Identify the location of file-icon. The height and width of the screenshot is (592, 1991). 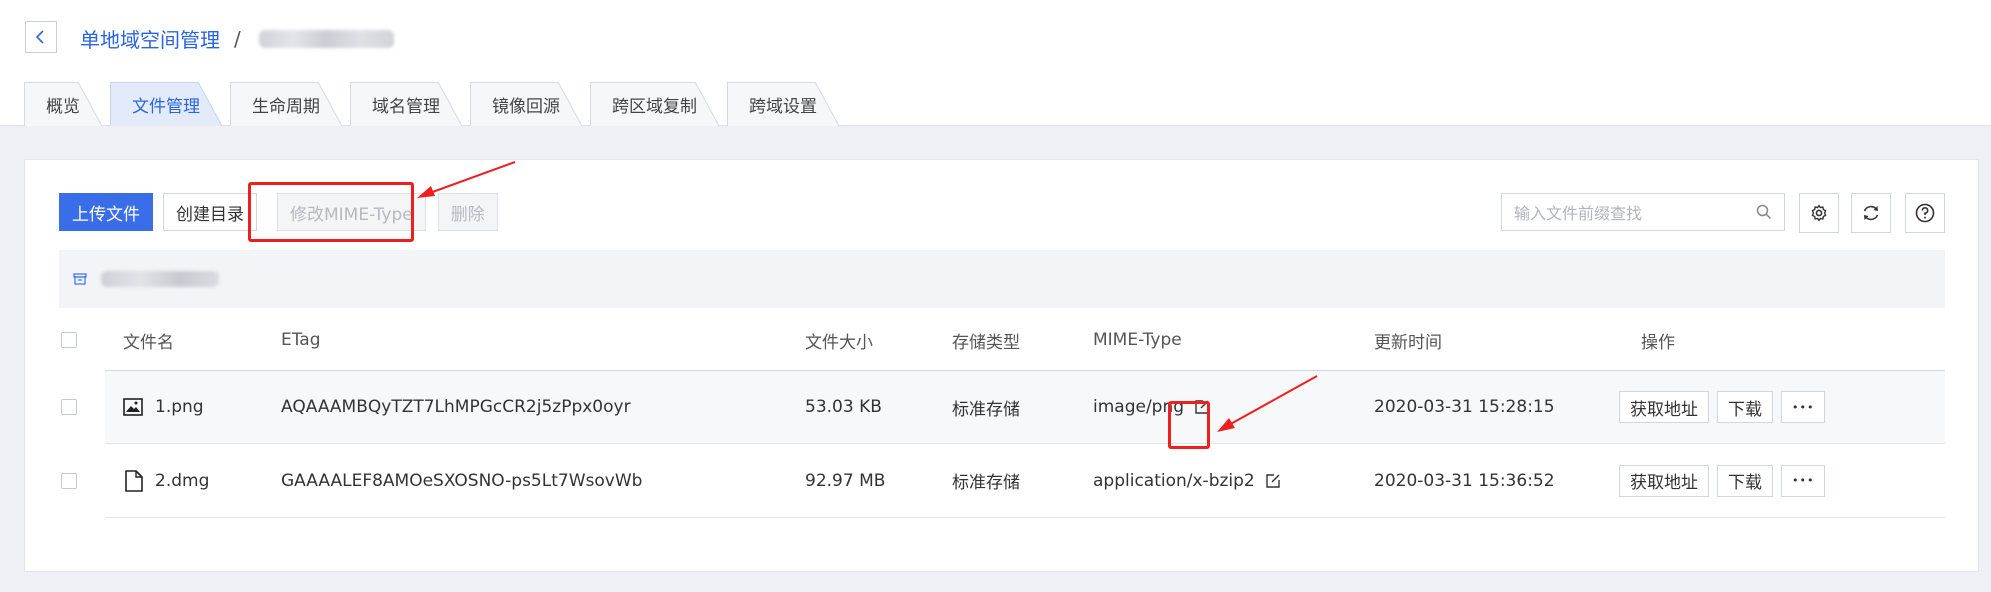
(134, 480).